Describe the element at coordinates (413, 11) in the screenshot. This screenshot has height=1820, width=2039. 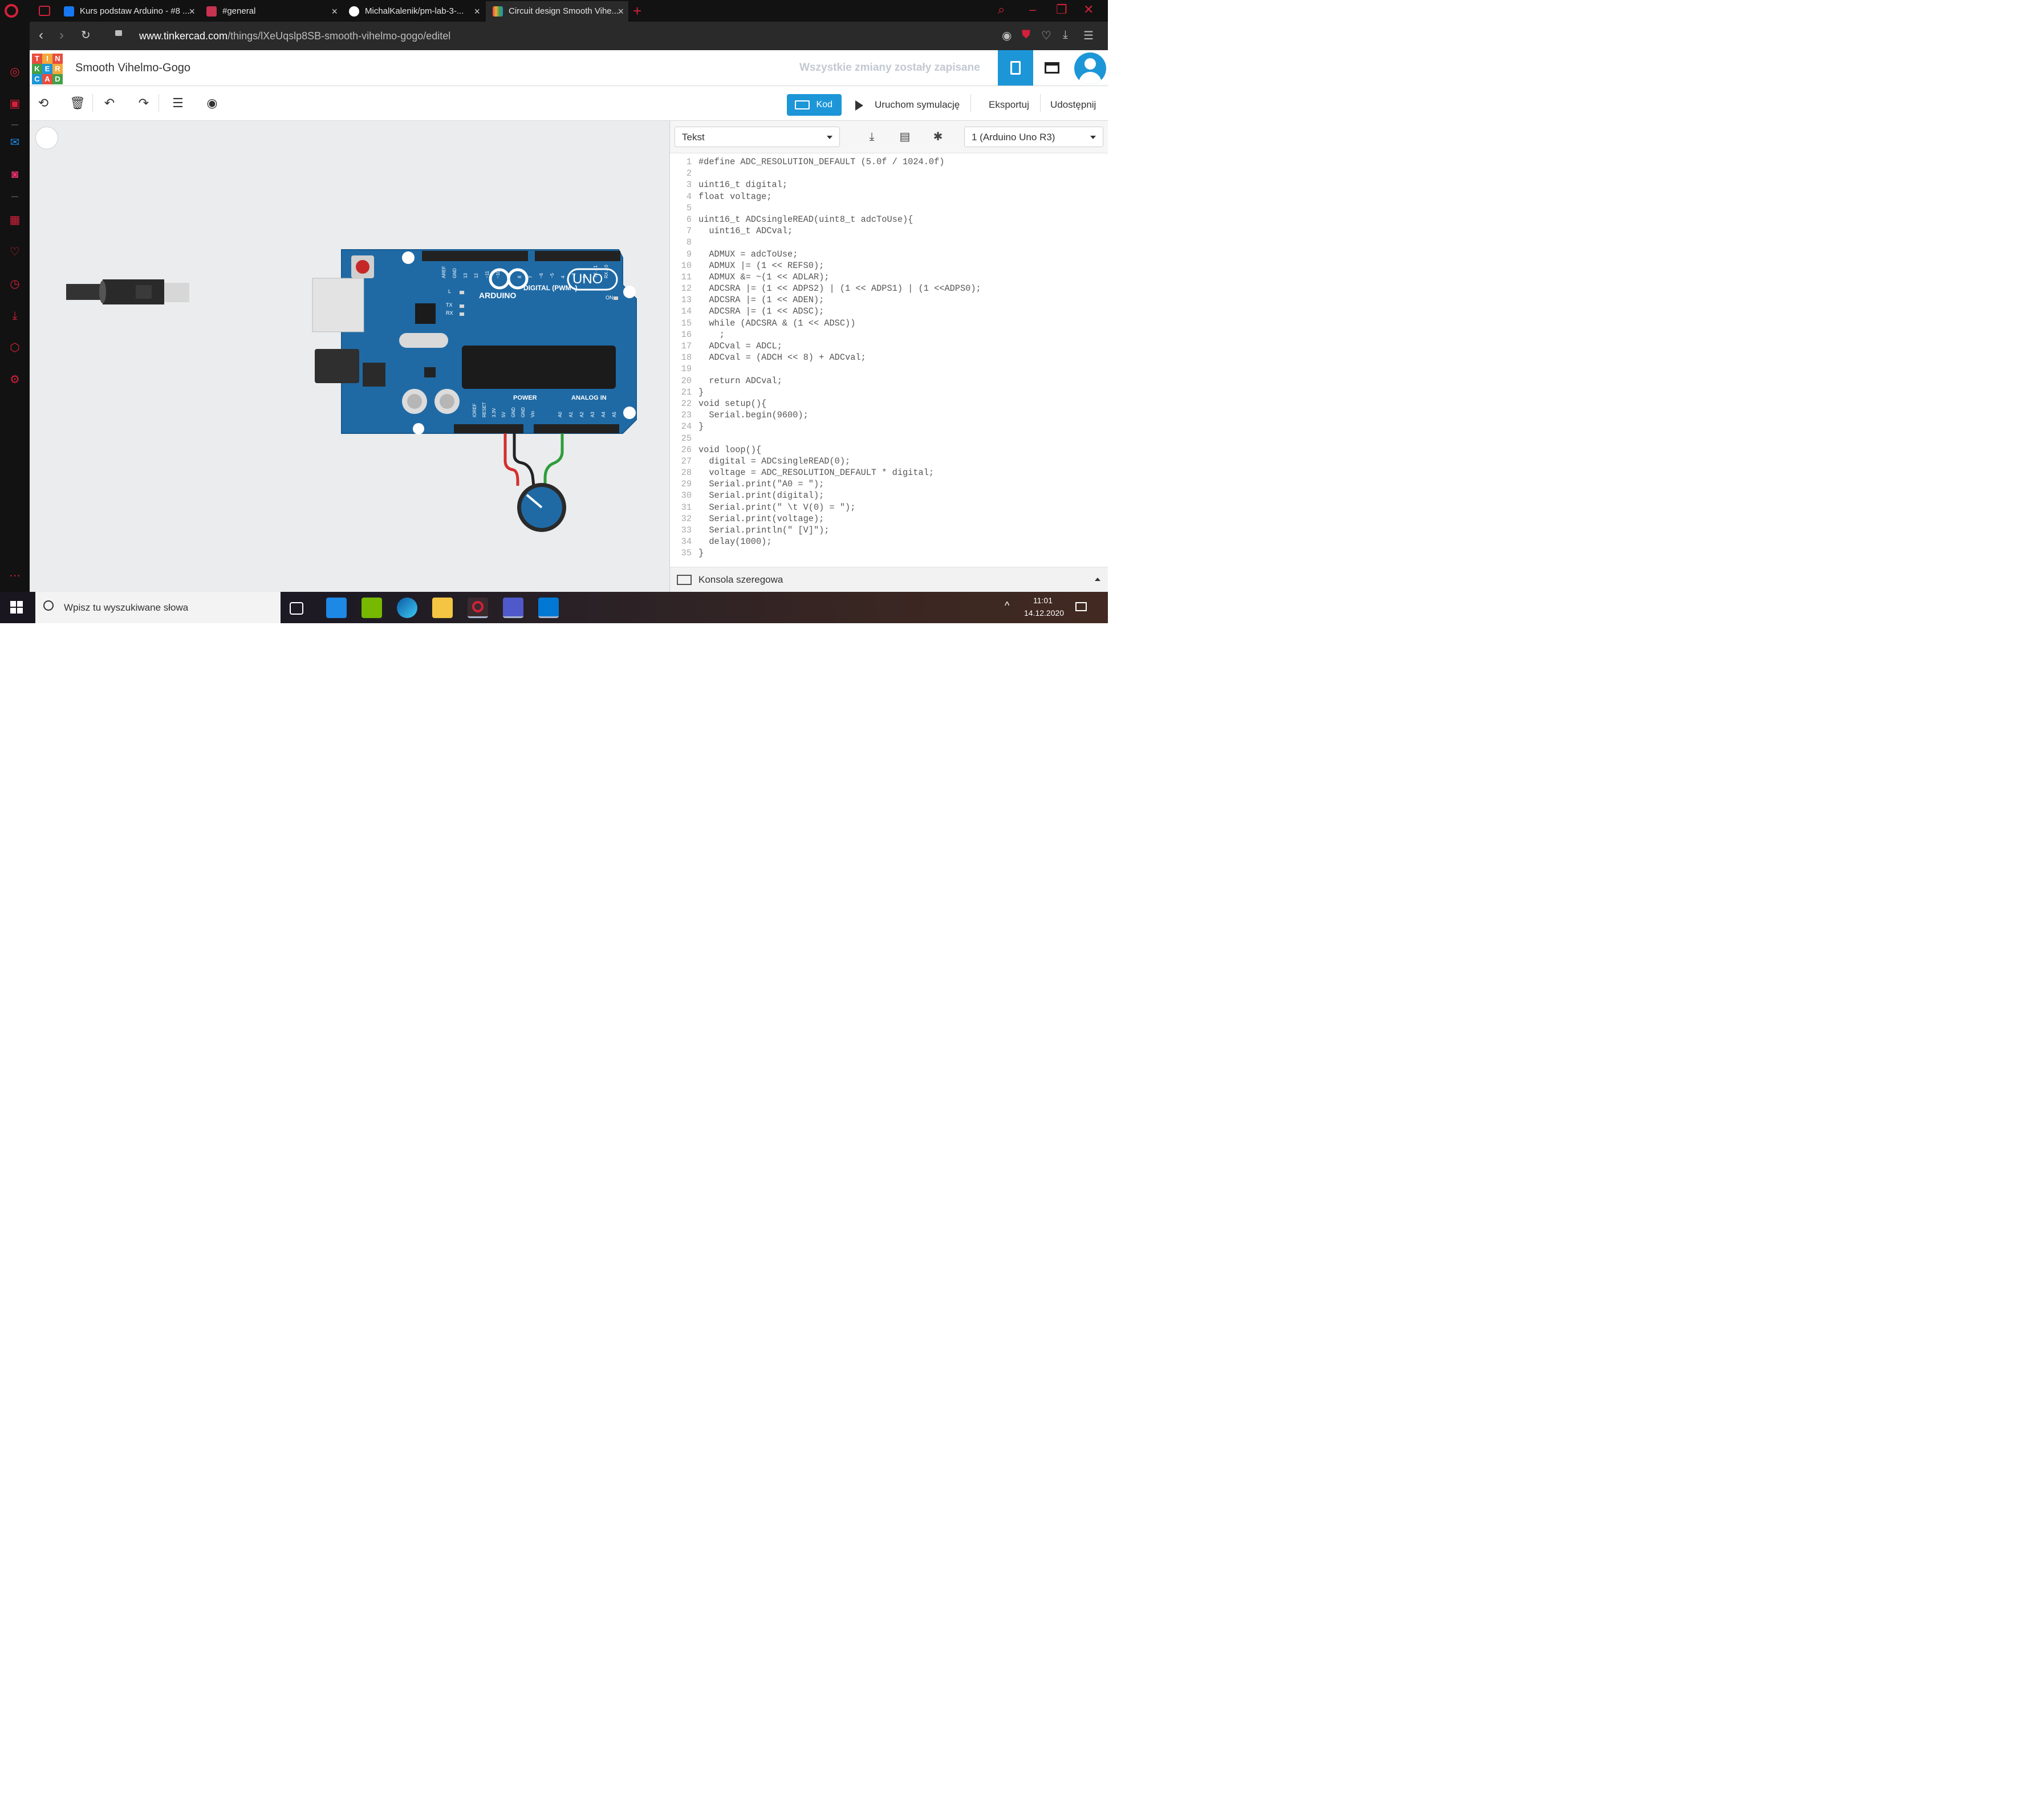
I see `tab-github: MichalKalenik/pm-lab-3-... ×` at that location.